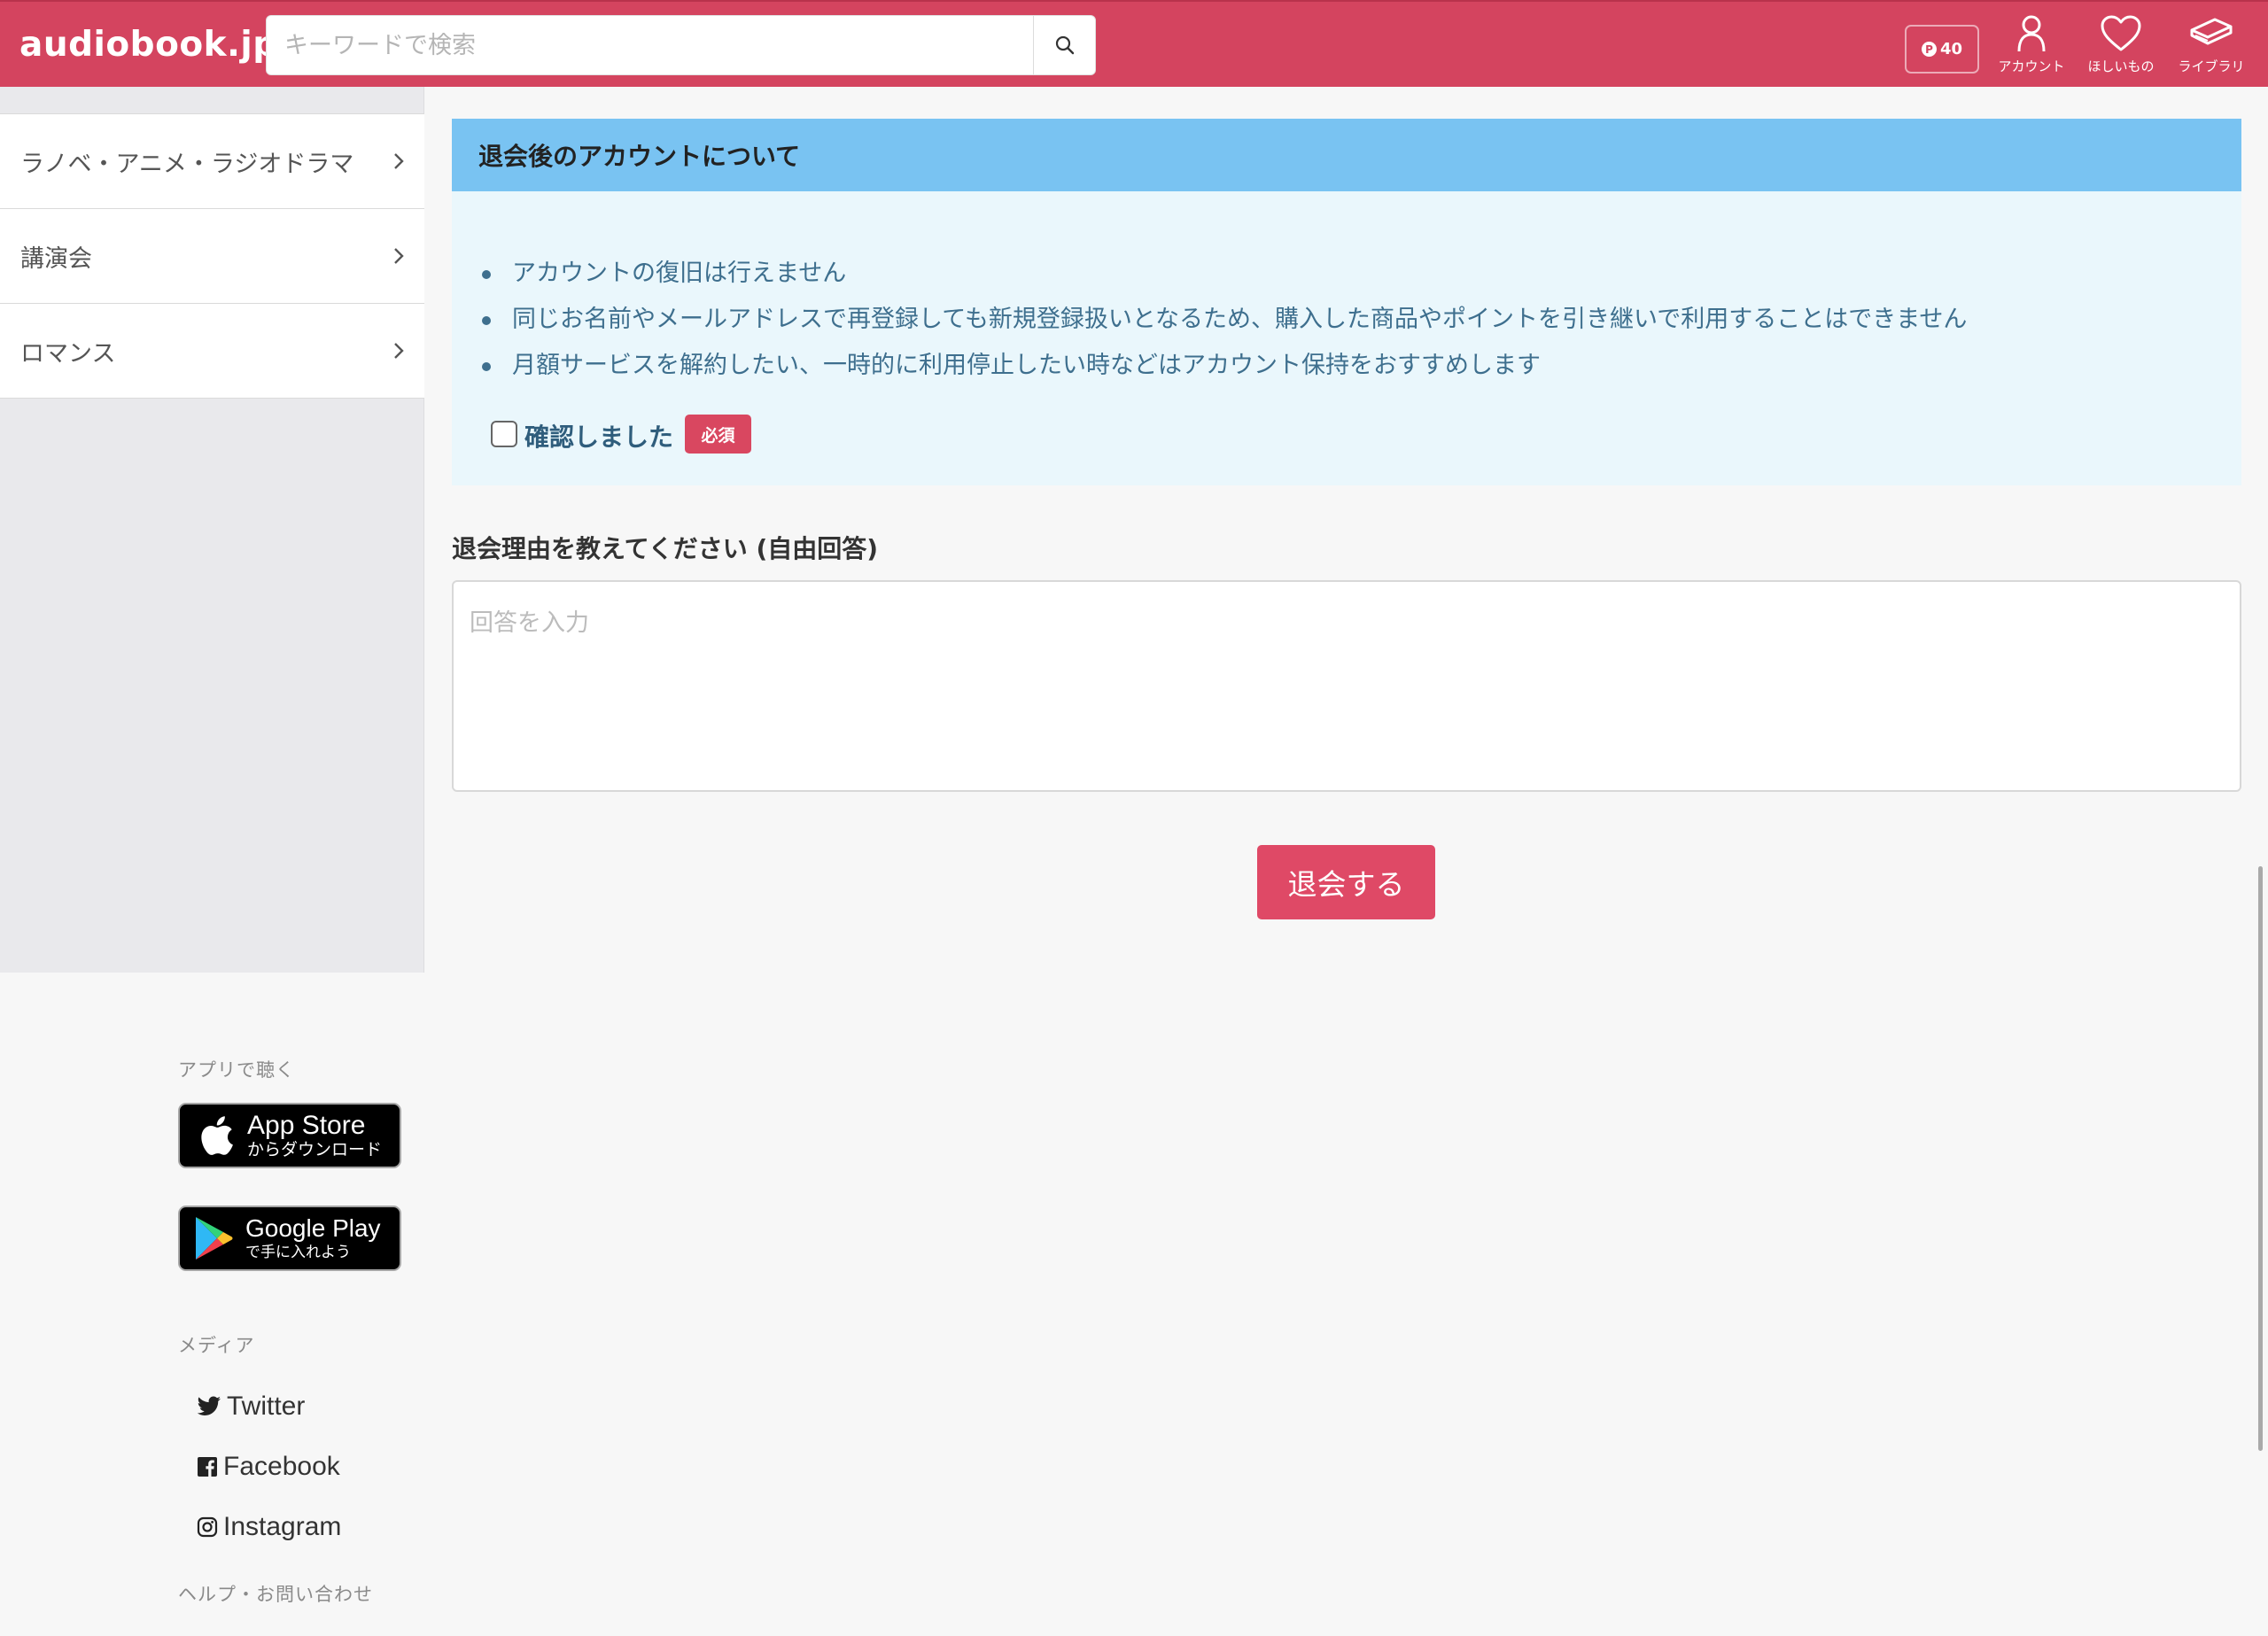  I want to click on nav-account: アカウント, so click(2031, 47).